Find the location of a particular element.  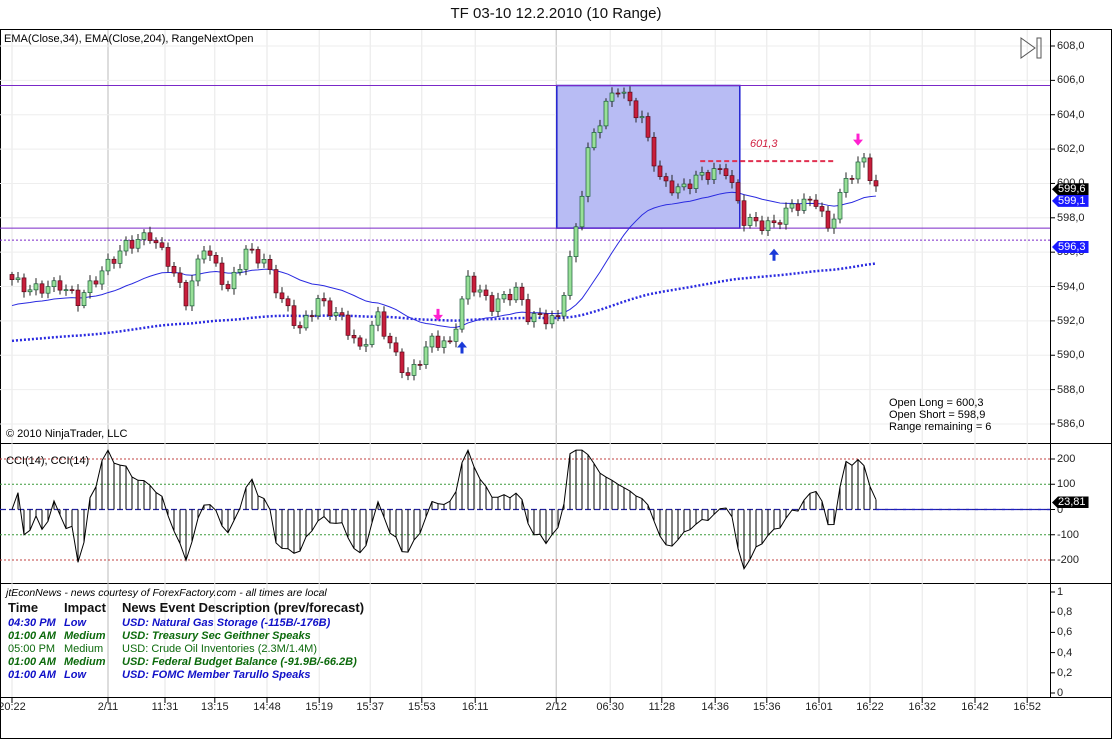

time-tick-label: 16:11 is located at coordinates (475, 707).